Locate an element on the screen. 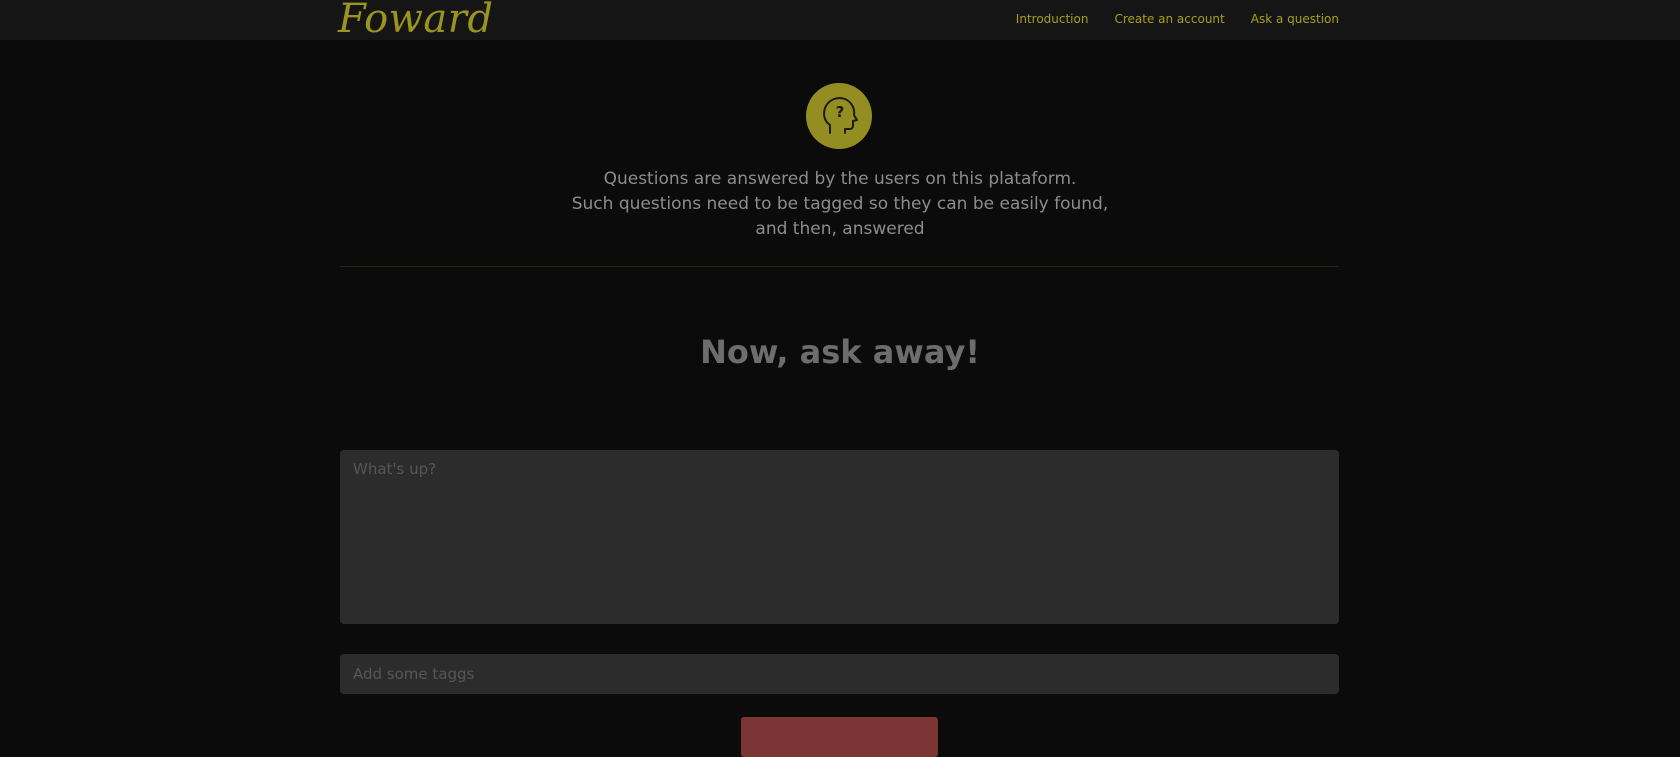  section-divider is located at coordinates (839, 266).